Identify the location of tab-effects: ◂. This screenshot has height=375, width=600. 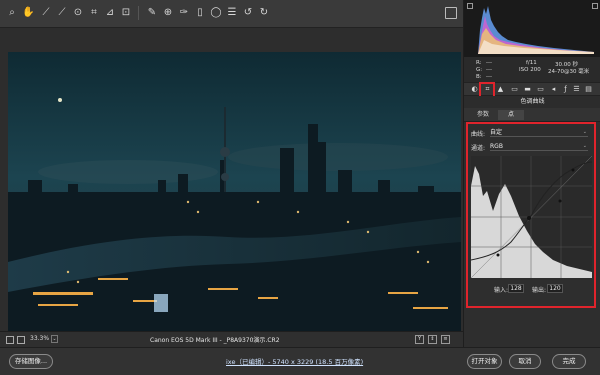
(553, 89).